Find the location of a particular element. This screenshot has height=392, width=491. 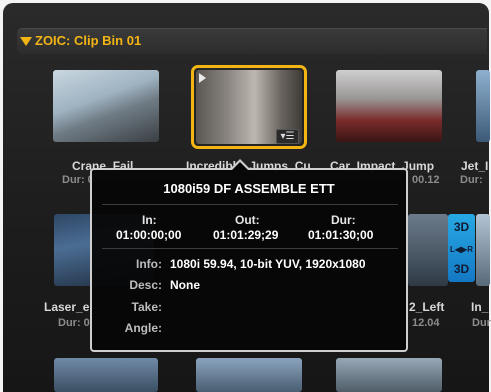

clip-thumbnail-row3-c is located at coordinates (389, 375).